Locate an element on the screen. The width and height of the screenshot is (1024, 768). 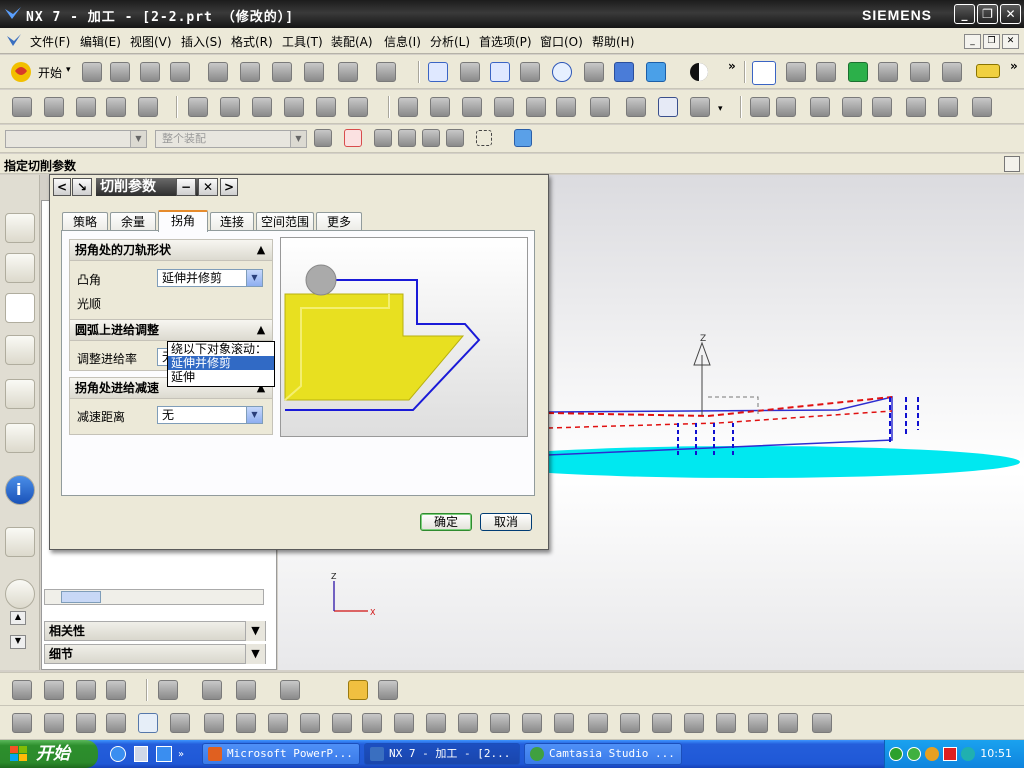
rotate-icon is located at coordinates (562, 72).